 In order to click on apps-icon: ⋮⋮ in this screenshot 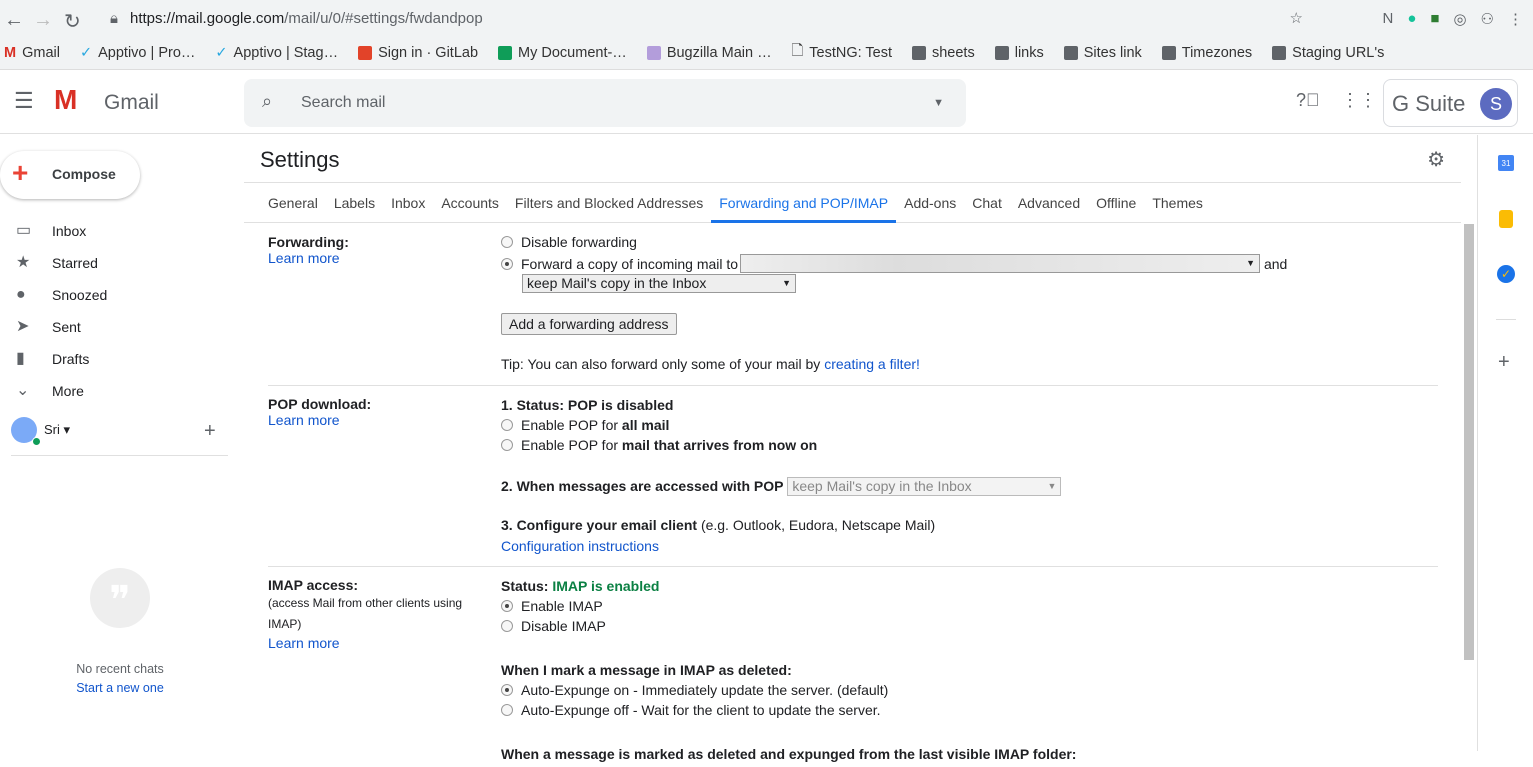, I will do `click(1359, 100)`.